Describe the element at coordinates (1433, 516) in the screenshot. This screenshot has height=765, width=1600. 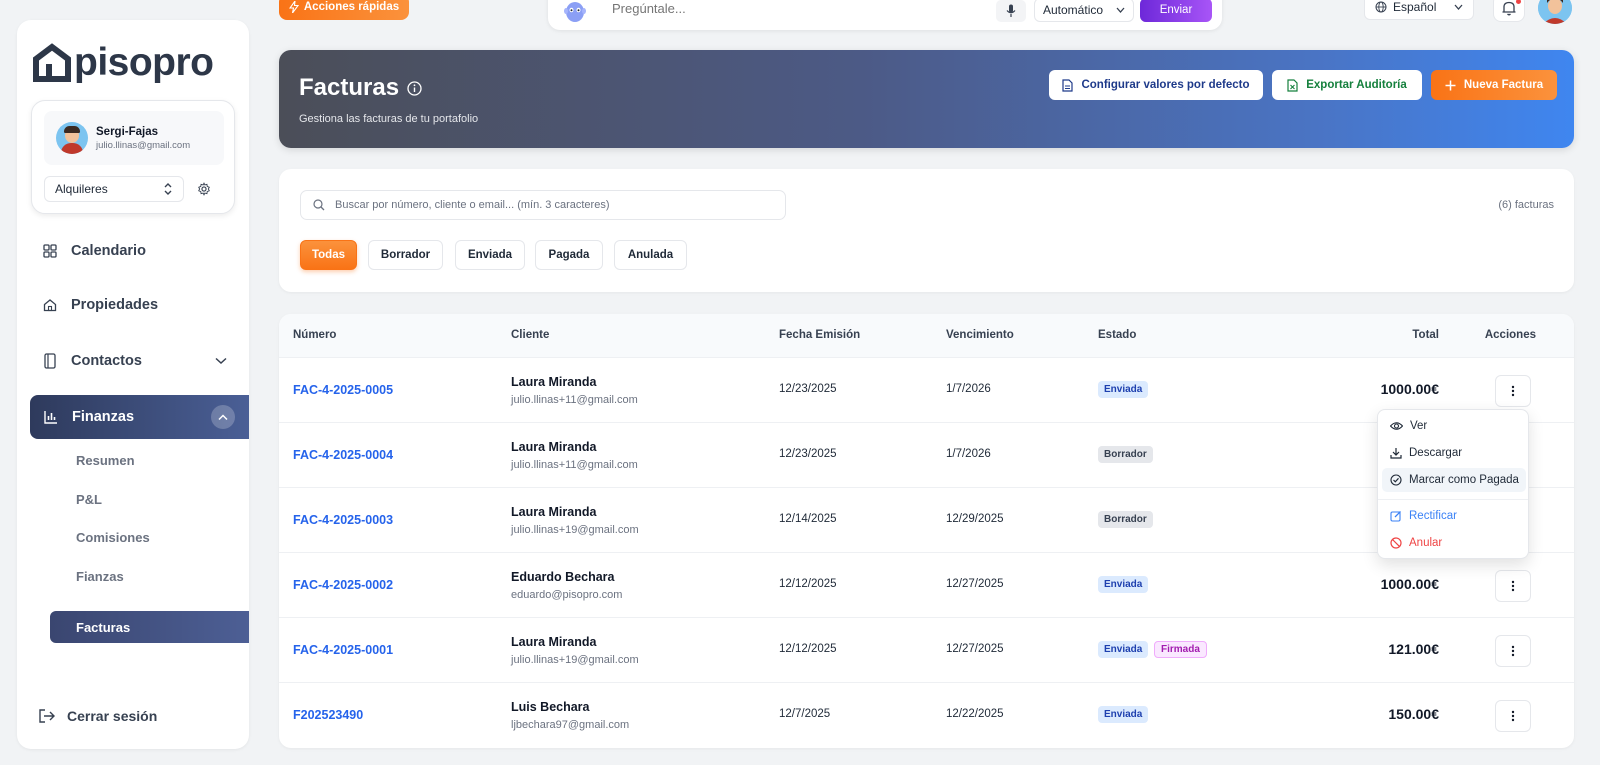
I see `menu-label: Rectificar` at that location.